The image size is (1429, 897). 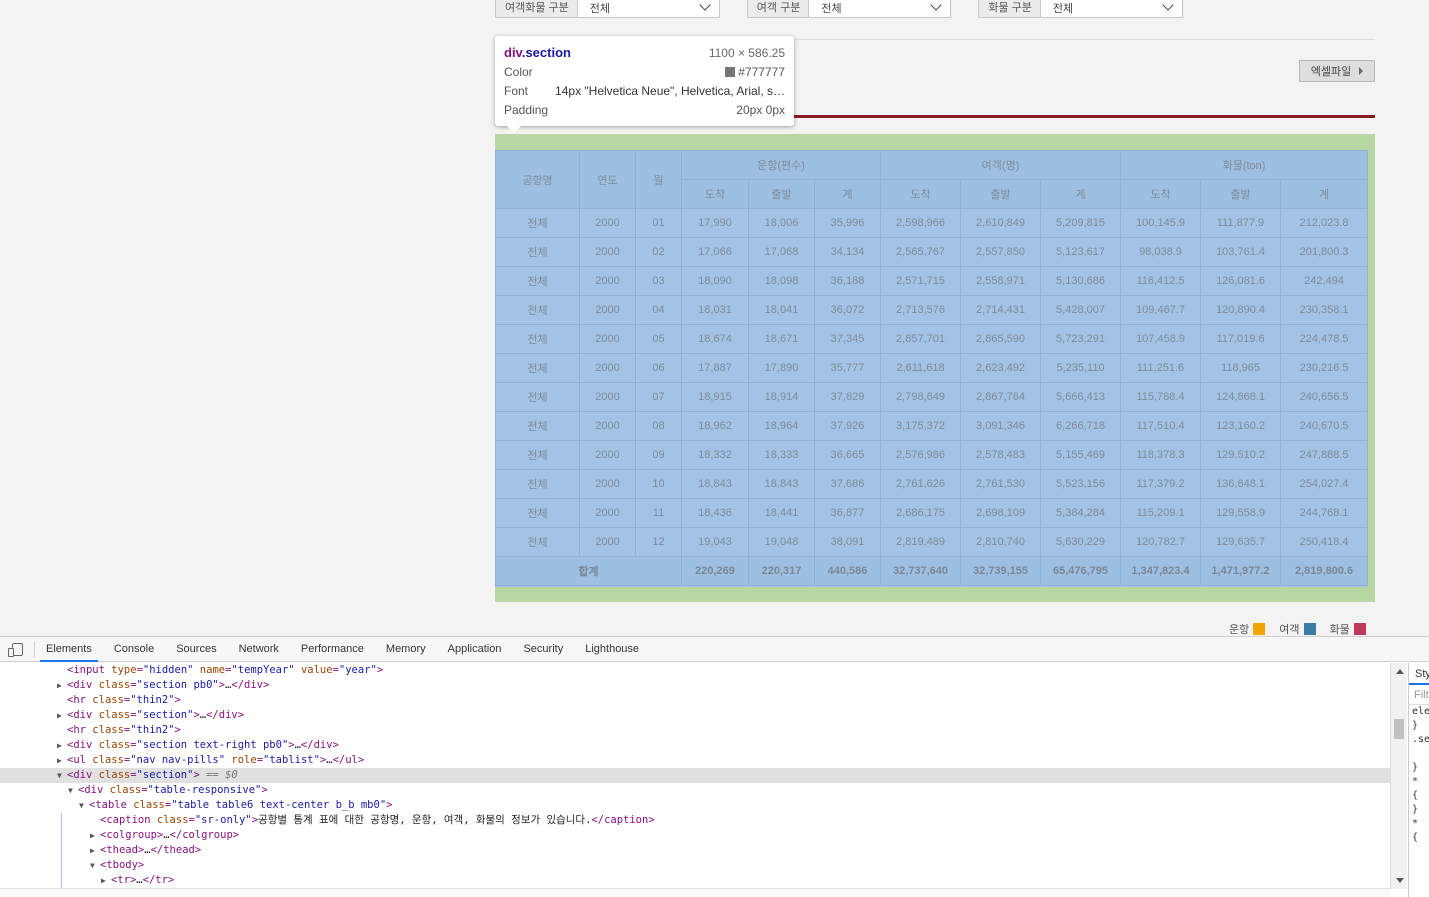 What do you see at coordinates (1161, 252) in the screenshot?
I see `table-cell: 98,038.9` at bounding box center [1161, 252].